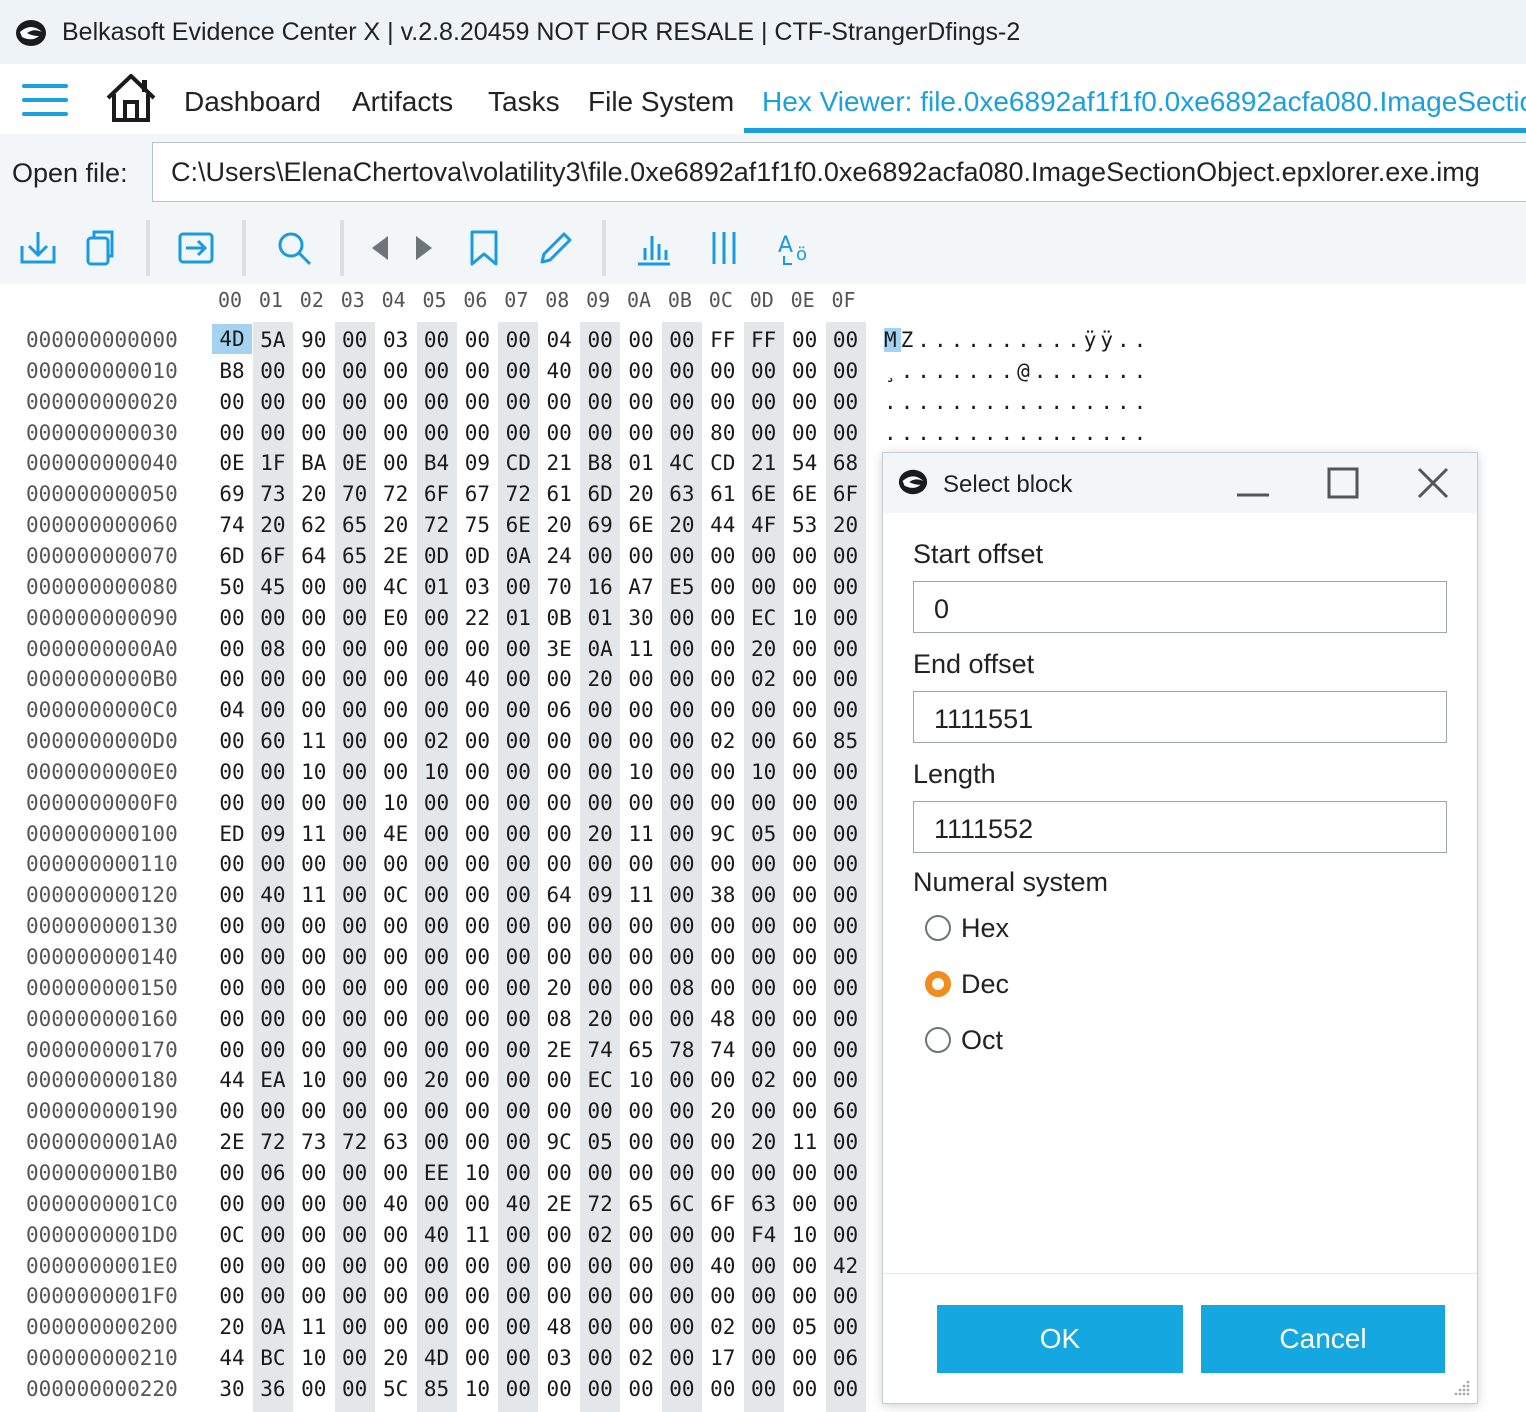 The image size is (1526, 1412). What do you see at coordinates (273, 1173) in the screenshot?
I see `hex-byte: 06` at bounding box center [273, 1173].